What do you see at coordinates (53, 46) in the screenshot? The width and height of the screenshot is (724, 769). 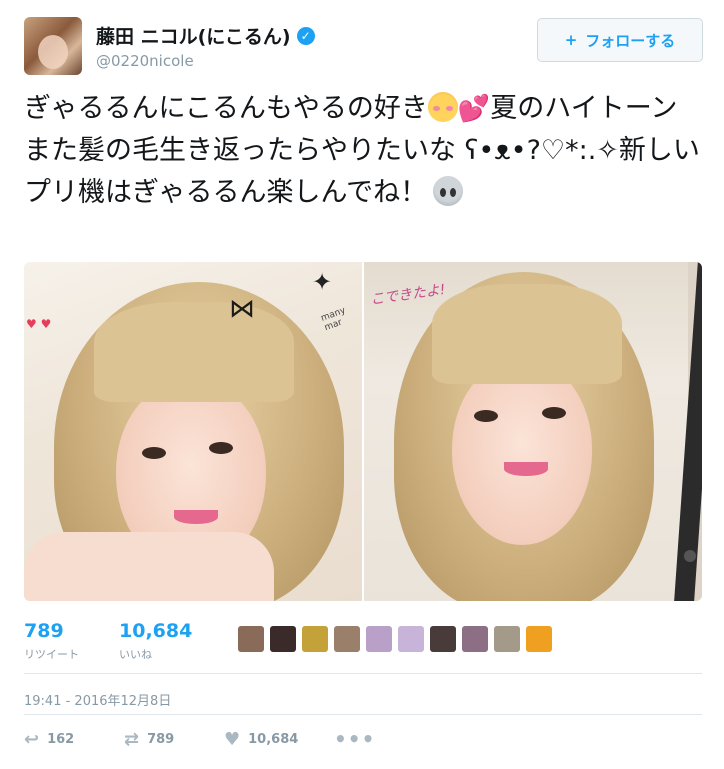 I see `author-avatar` at bounding box center [53, 46].